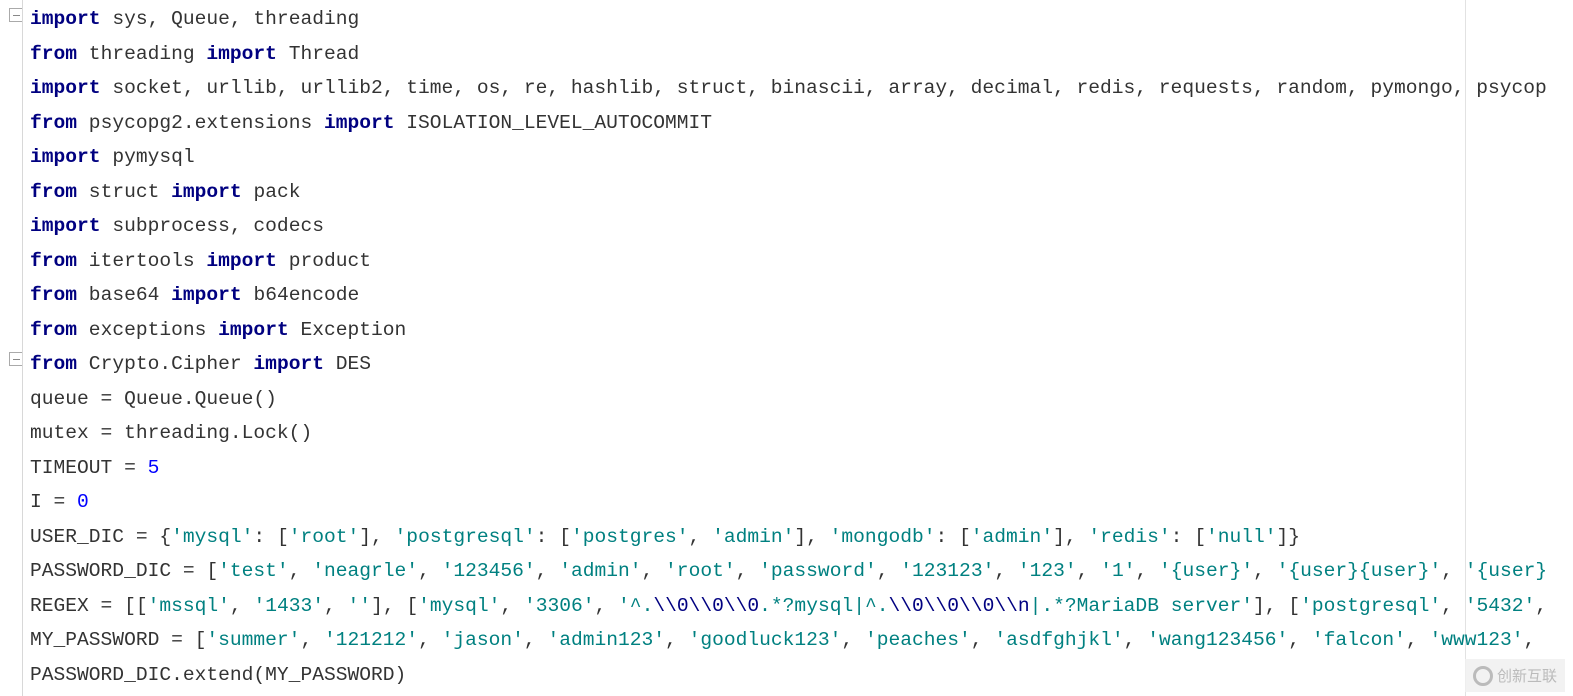  What do you see at coordinates (788, 364) in the screenshot?
I see `code-line: from Crypto.Cipher import DES` at bounding box center [788, 364].